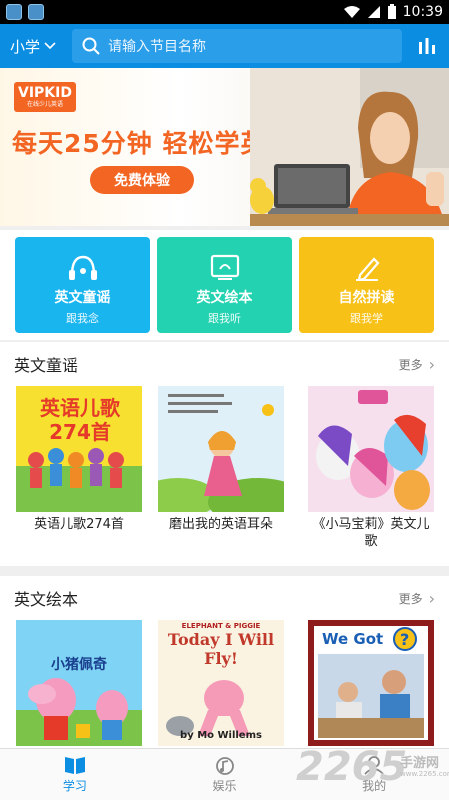 The height and width of the screenshot is (800, 449). What do you see at coordinates (142, 180) in the screenshot?
I see `free-trial-button: 免费体验` at bounding box center [142, 180].